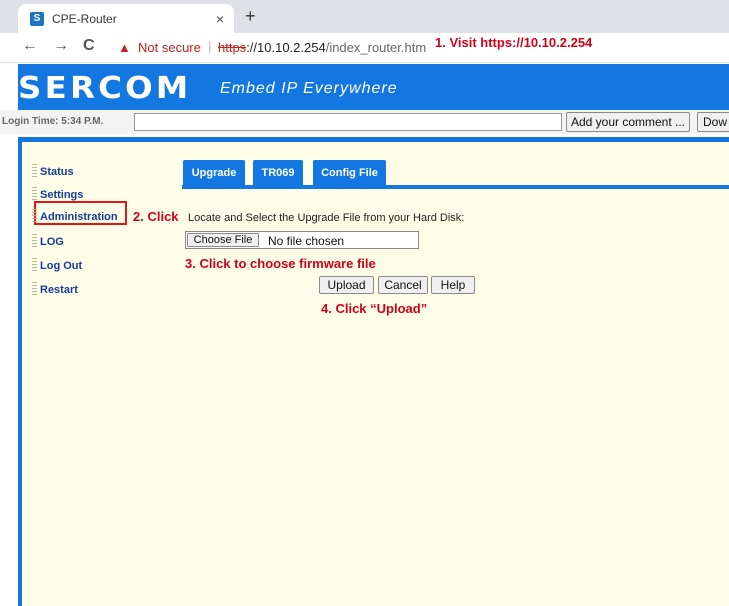 The height and width of the screenshot is (606, 729). Describe the element at coordinates (89, 46) in the screenshot. I see `reload-icon: C` at that location.